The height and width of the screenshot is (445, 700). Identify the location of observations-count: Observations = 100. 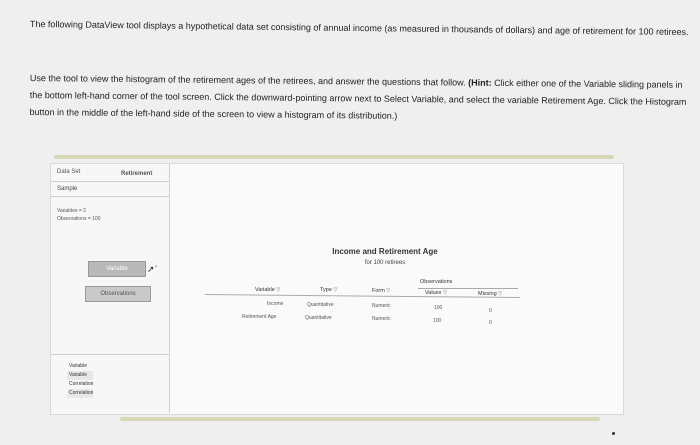
(79, 219).